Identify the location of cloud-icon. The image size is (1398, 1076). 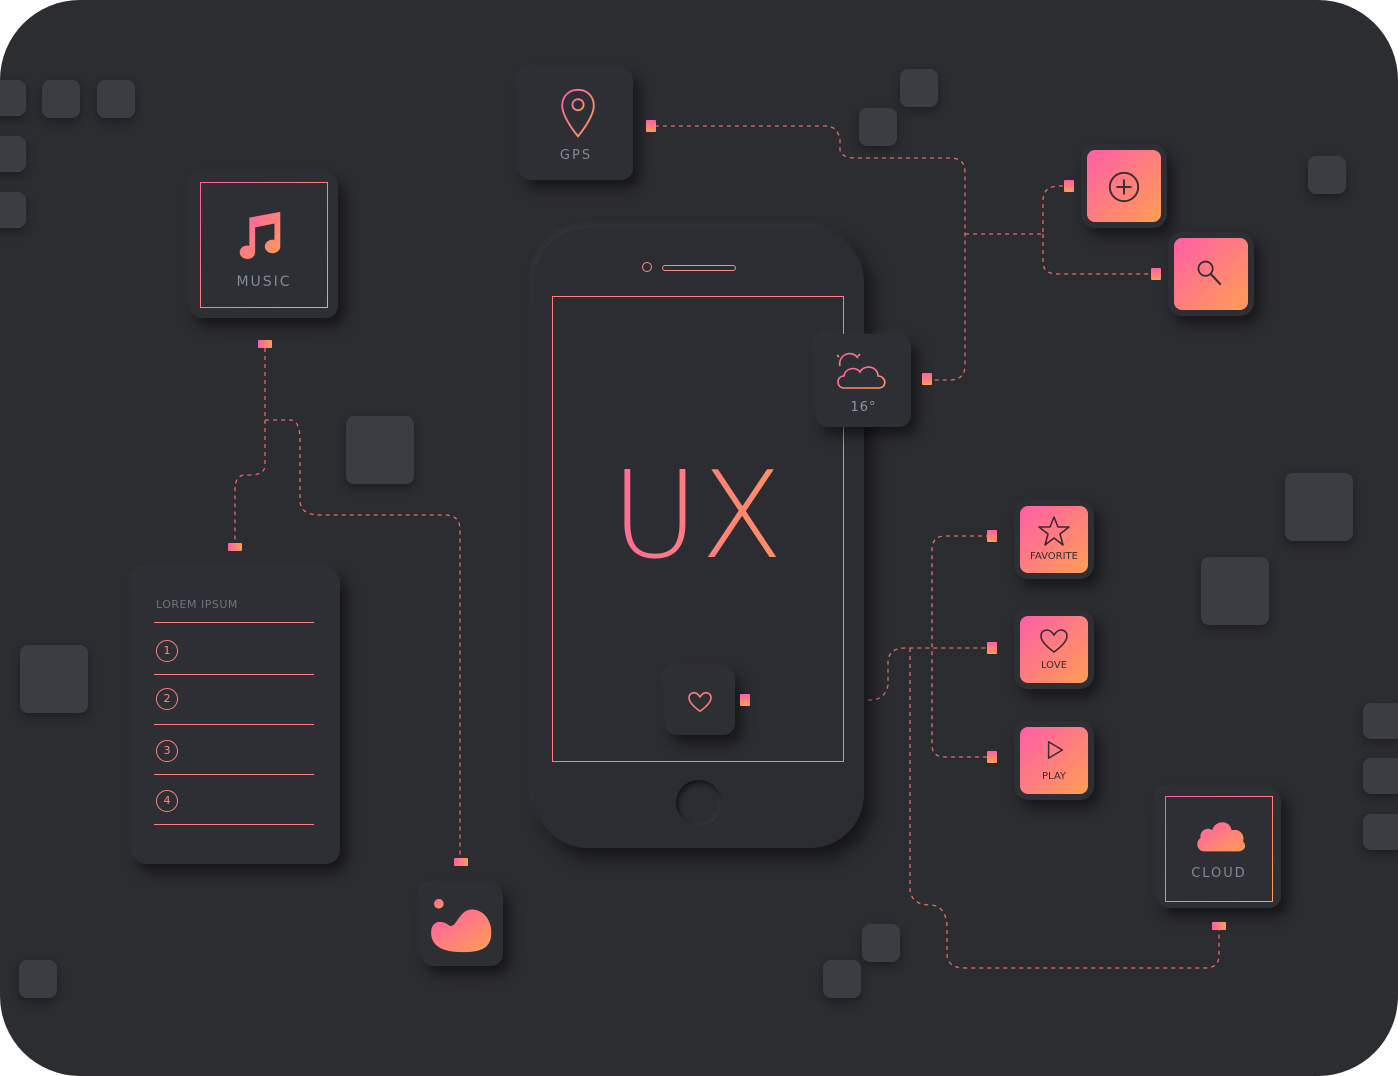
(1221, 837).